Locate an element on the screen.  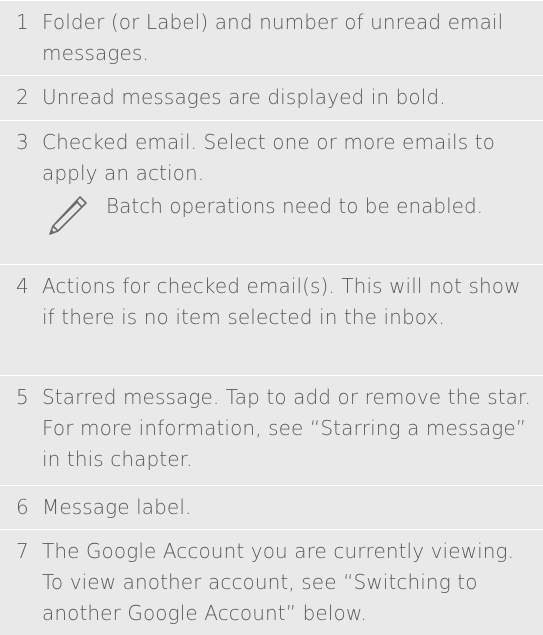
legend-row-2: 2 Unread messages are displayed in bold. is located at coordinates (271, 98).